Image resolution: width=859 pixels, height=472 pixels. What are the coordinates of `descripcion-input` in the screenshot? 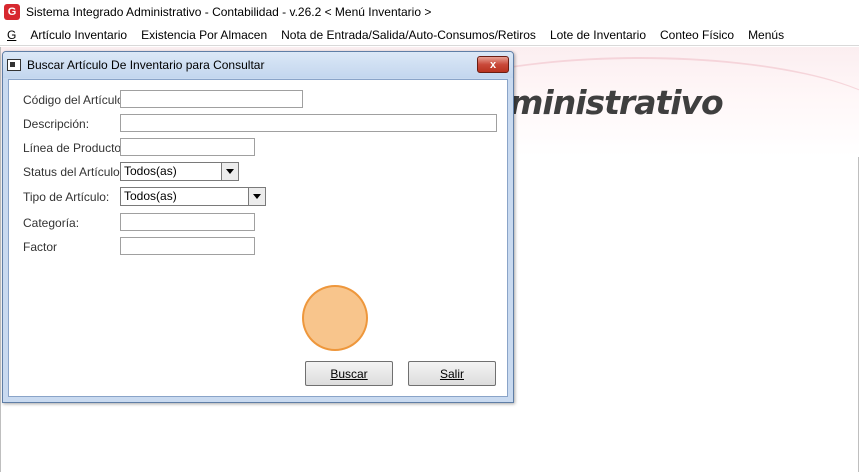 It's located at (308, 123).